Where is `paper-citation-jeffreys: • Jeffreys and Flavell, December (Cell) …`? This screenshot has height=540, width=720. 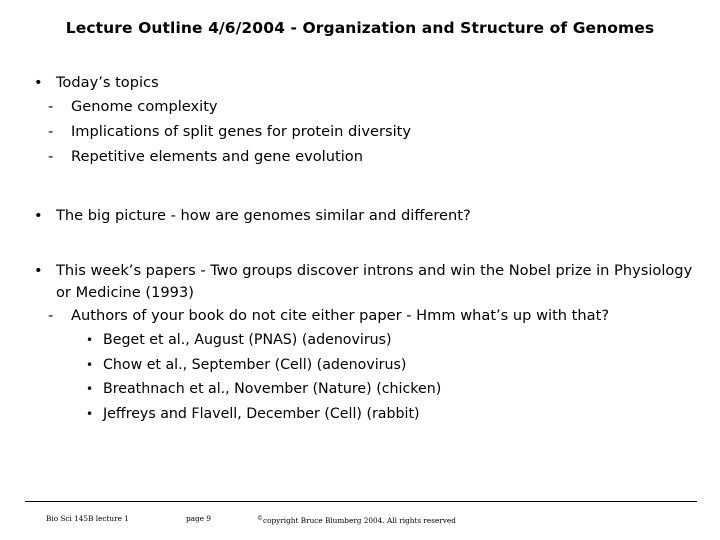
paper-citation-jeffreys: • Jeffreys and Flavell, December (Cell) … is located at coordinates (388, 414).